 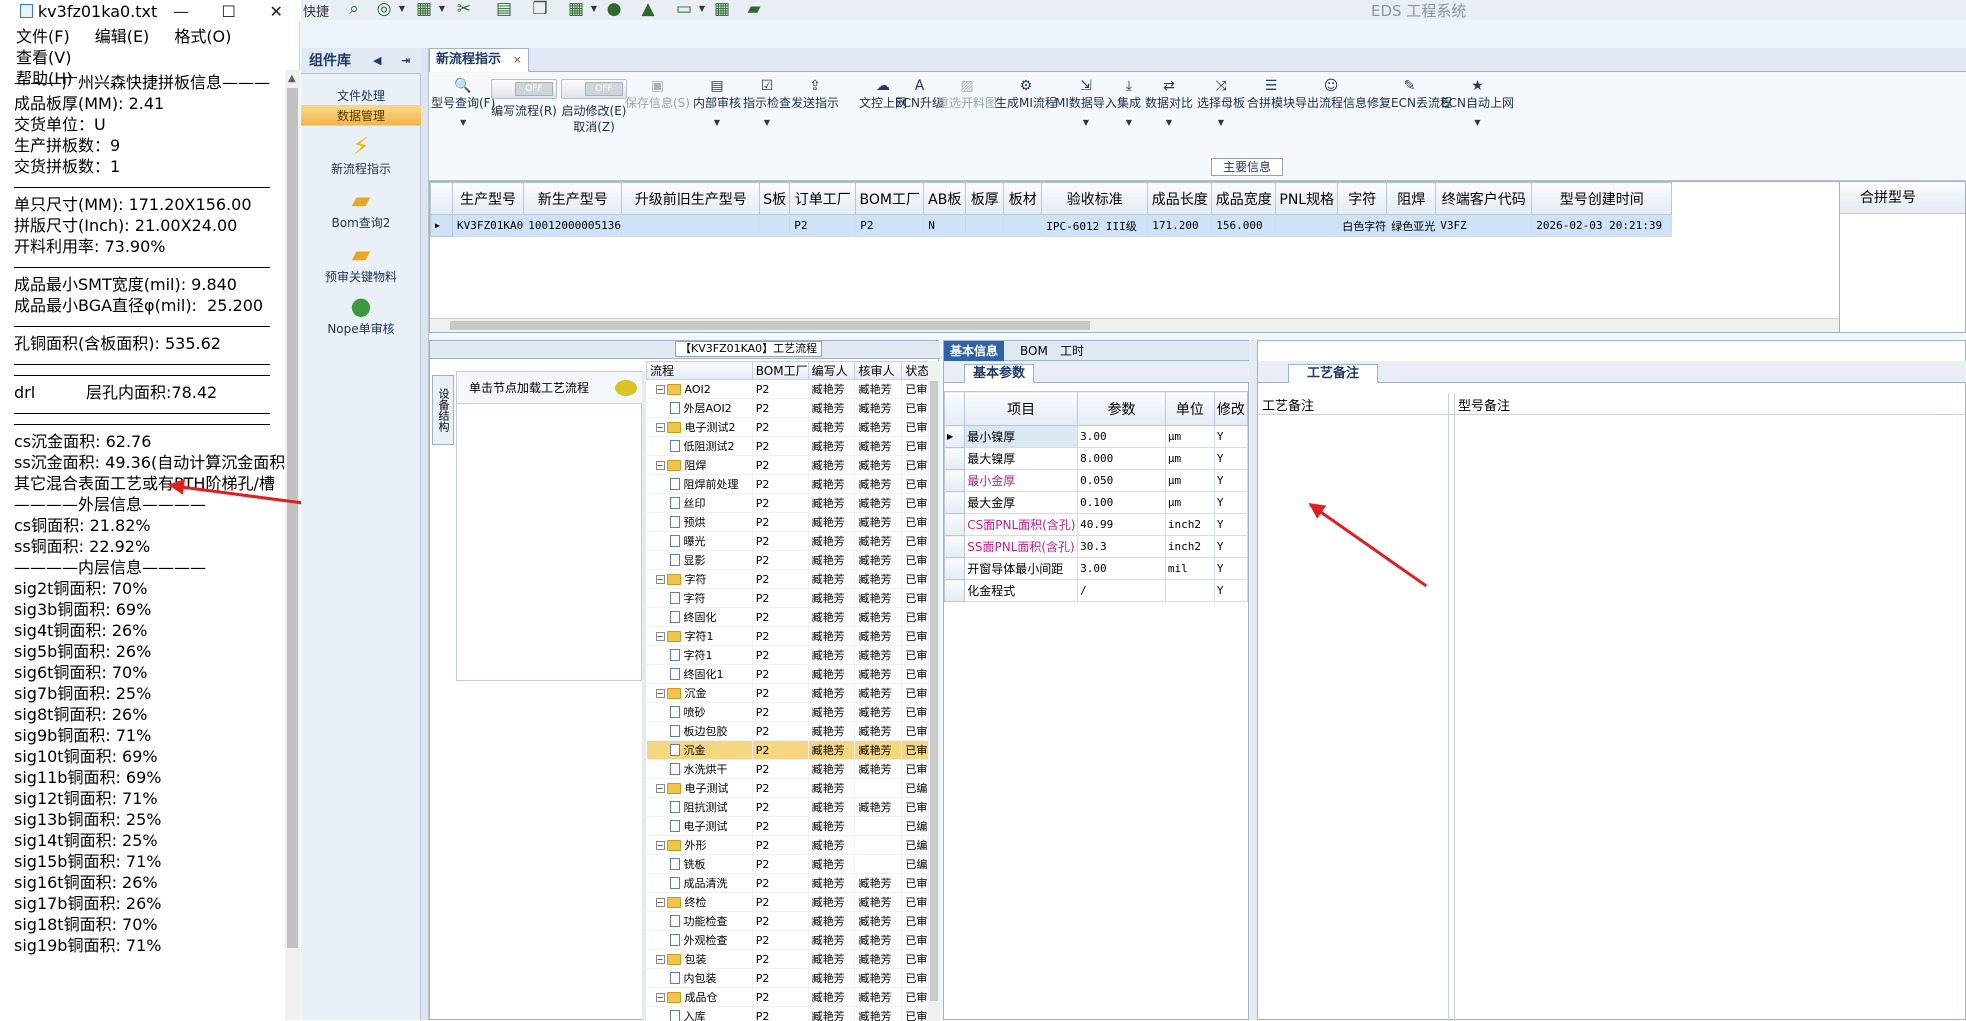 What do you see at coordinates (1086, 104) in the screenshot?
I see `ribbon-button-11: ⇲MI数据导入▼` at bounding box center [1086, 104].